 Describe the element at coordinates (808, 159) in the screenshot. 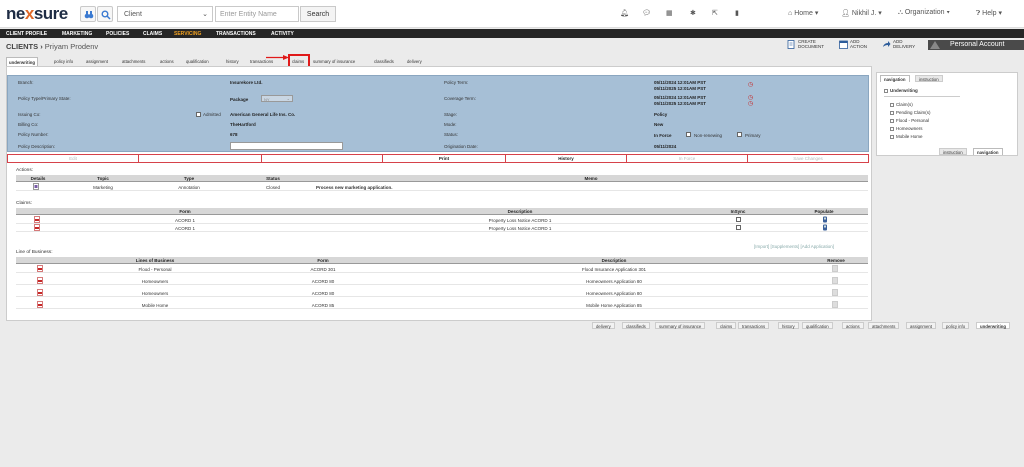

I see `save-changes-button: Save Changes` at that location.